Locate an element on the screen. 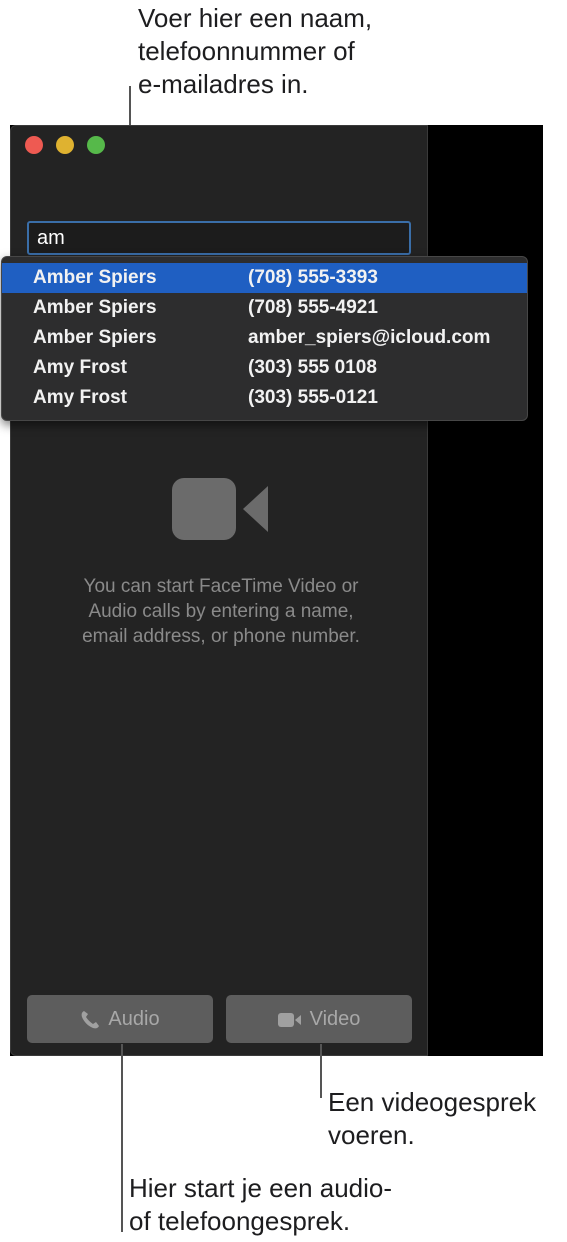 This screenshot has width=567, height=1242. suggestion-item: Amy Frost (303) 555-0121 is located at coordinates (264, 398).